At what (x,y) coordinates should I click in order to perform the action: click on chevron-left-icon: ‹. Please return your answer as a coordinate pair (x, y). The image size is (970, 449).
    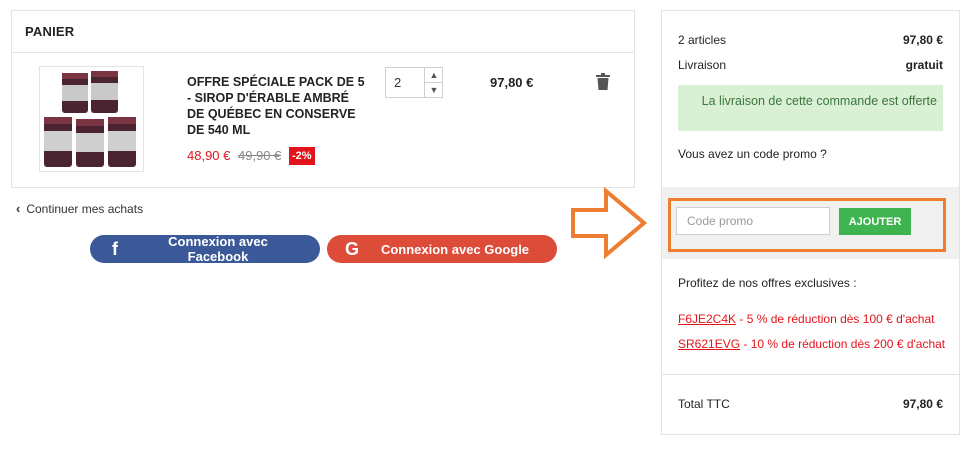
    Looking at the image, I should click on (18, 208).